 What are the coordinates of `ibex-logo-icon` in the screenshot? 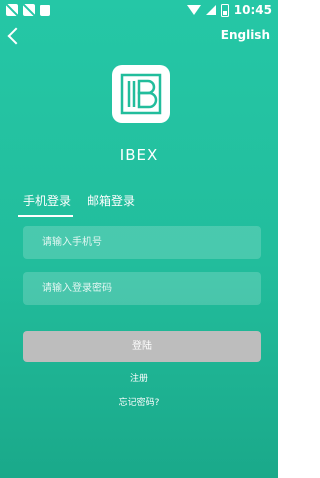 It's located at (141, 94).